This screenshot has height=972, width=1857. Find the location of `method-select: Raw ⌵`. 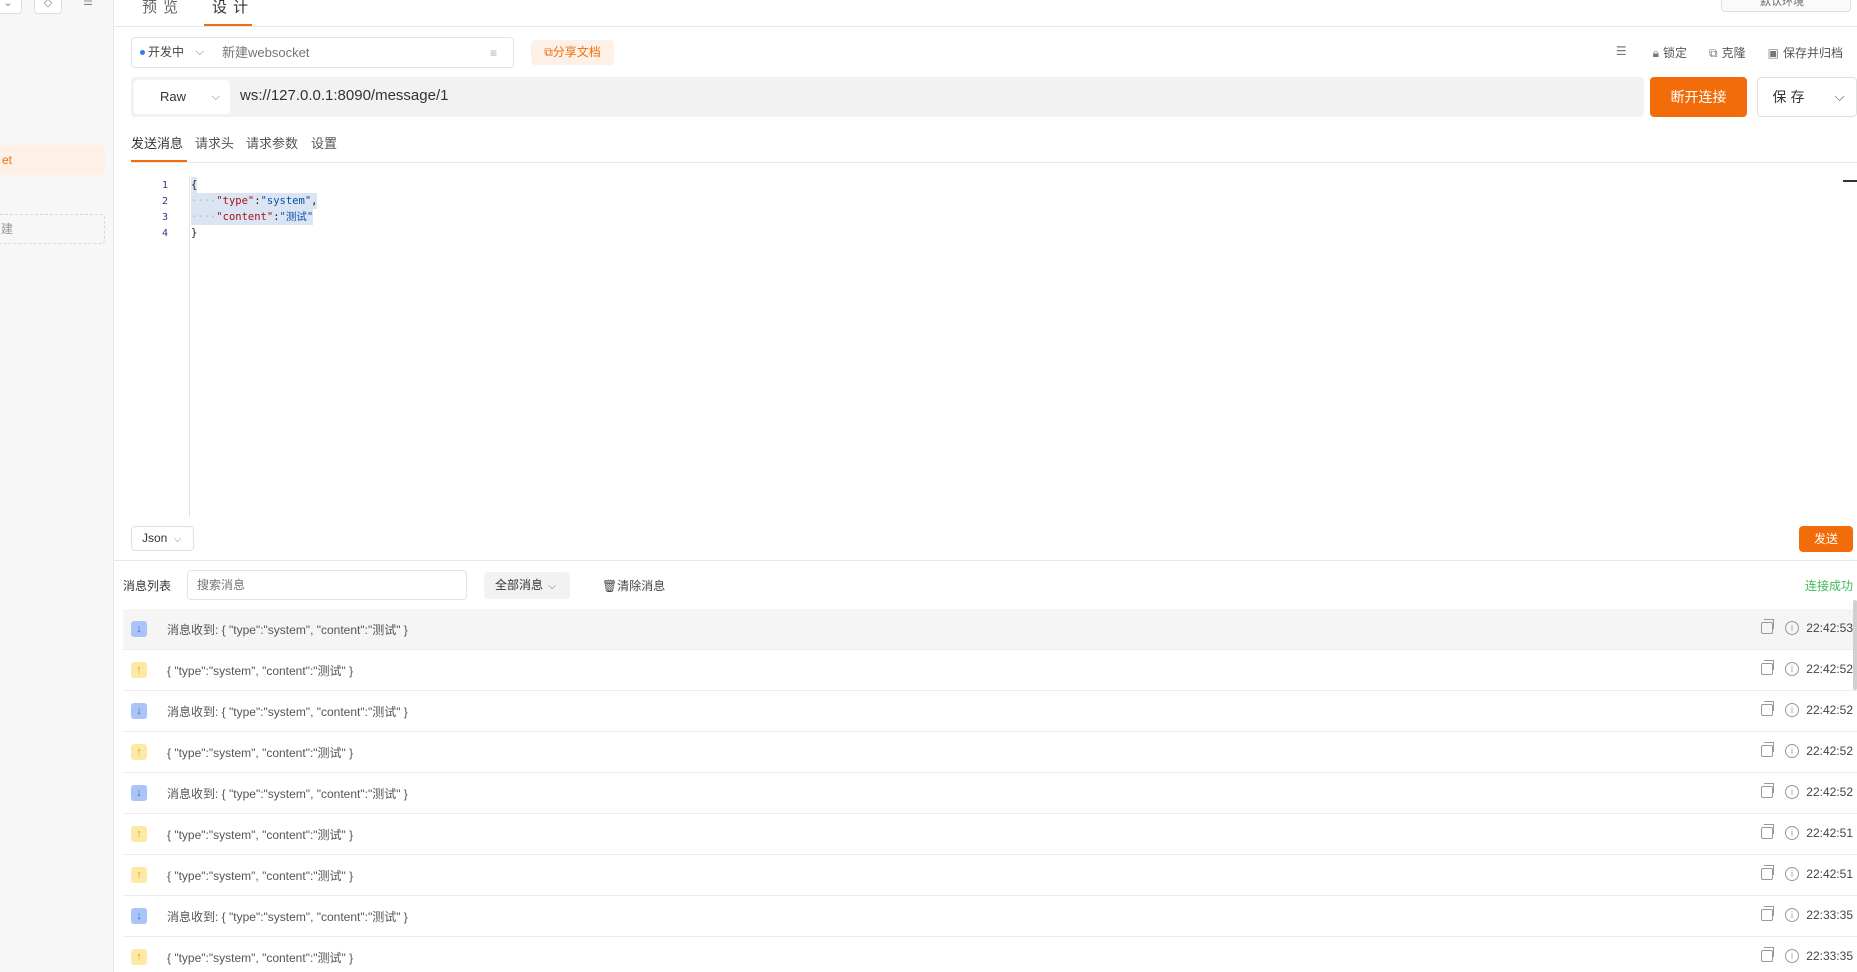

method-select: Raw ⌵ is located at coordinates (182, 97).